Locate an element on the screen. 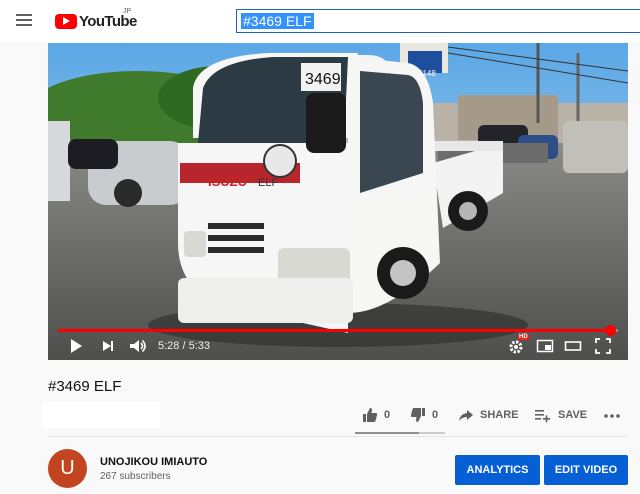  theater-mode-icon is located at coordinates (573, 346).